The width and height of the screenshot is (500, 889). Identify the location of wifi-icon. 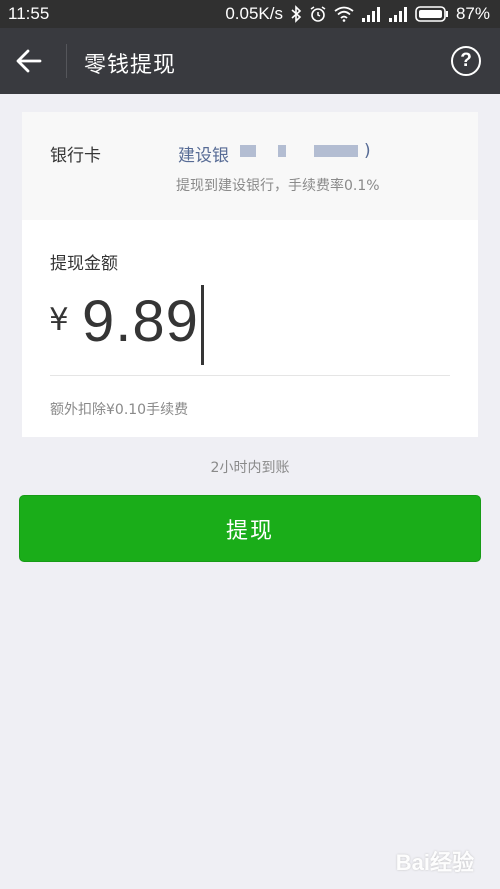
(344, 14).